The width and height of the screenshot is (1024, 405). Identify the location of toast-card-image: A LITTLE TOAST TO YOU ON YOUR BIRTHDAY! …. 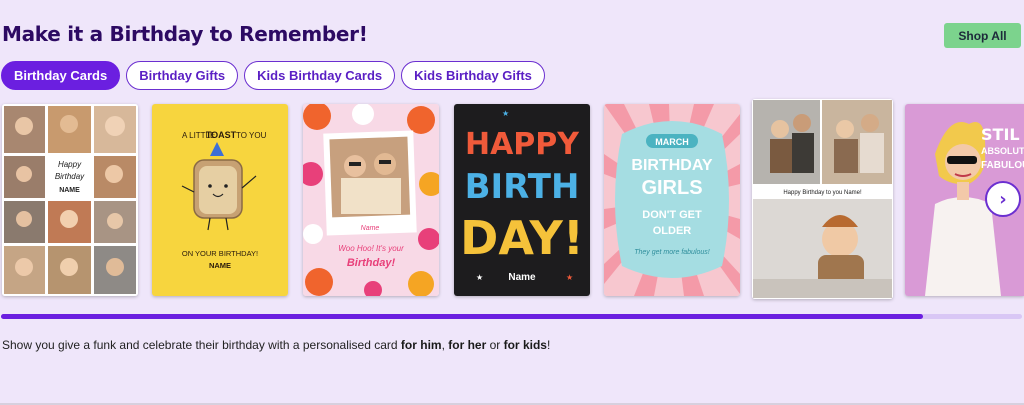
(220, 200).